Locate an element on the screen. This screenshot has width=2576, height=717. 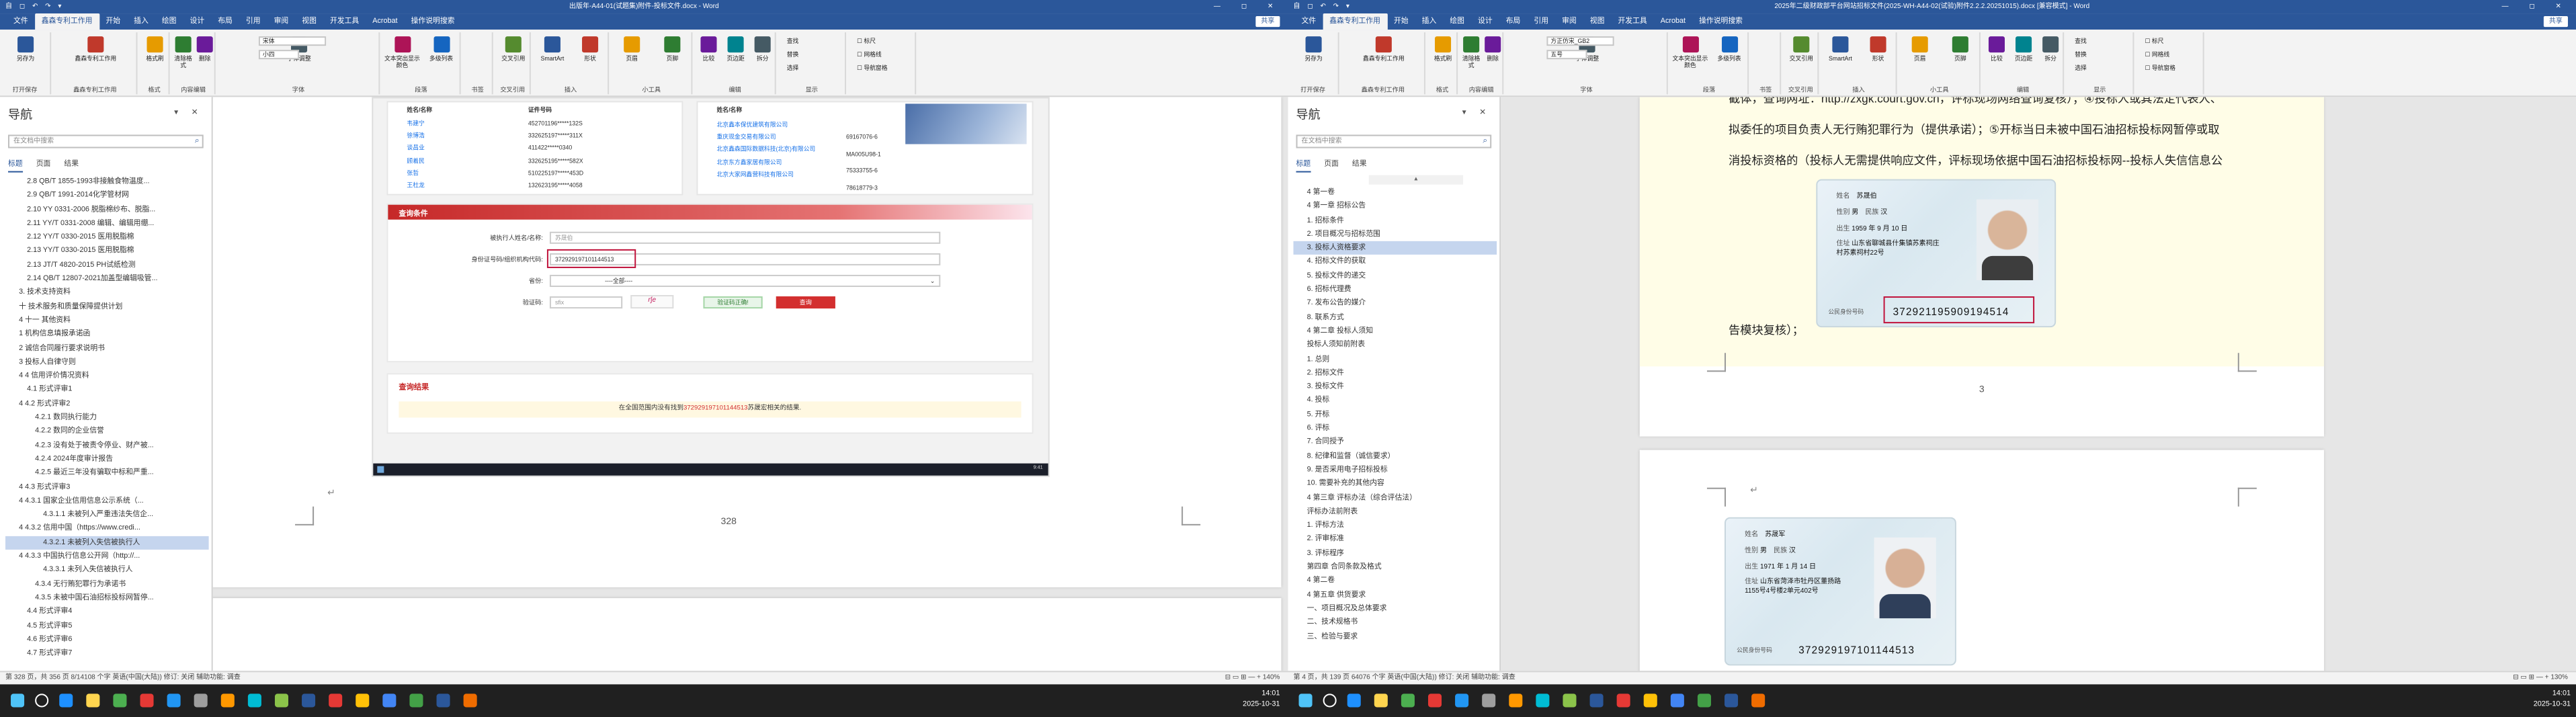
ribbon-button: SmartArt is located at coordinates (1840, 49).